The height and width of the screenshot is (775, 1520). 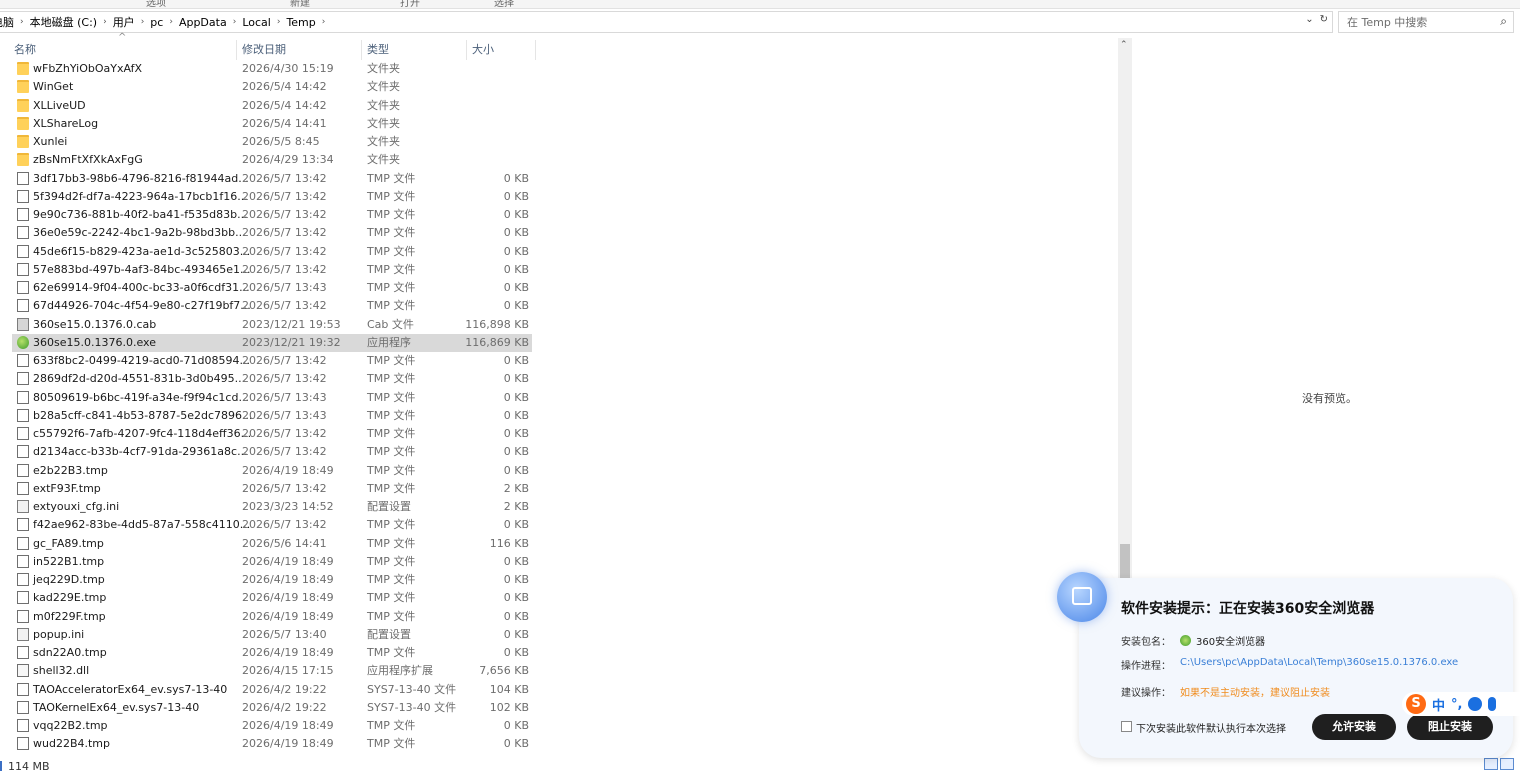 What do you see at coordinates (63, 22) in the screenshot?
I see `breadcrumb-label: 本地磁盘 (C:)` at bounding box center [63, 22].